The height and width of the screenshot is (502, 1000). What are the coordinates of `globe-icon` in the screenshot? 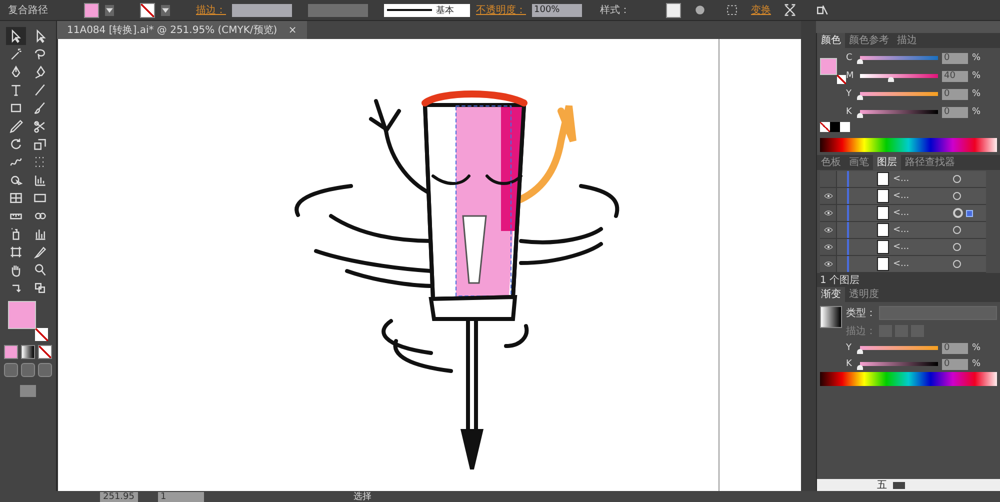 It's located at (700, 10).